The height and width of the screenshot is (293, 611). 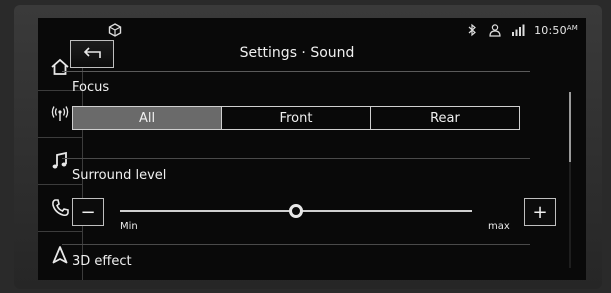 I want to click on signal-icon, so click(x=518, y=30).